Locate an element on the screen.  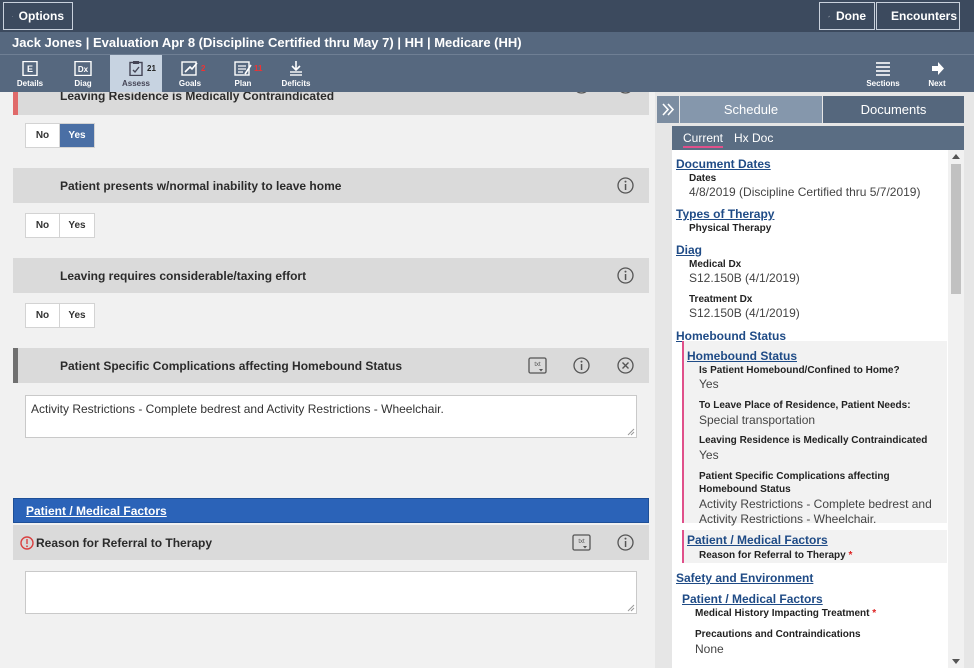
scroll-down-icon is located at coordinates (956, 662).